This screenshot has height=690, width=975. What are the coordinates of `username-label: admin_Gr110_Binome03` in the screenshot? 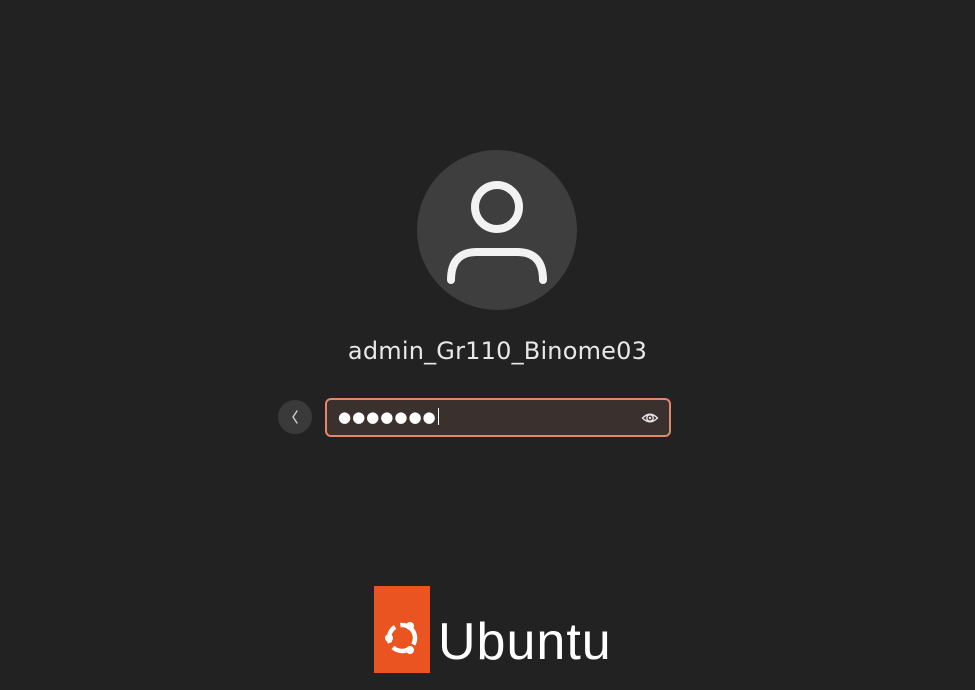 It's located at (497, 351).